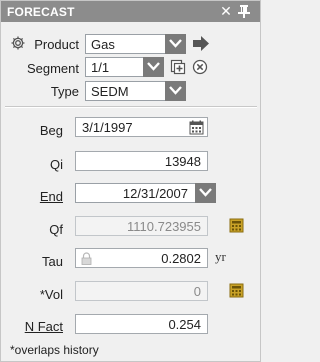 The width and height of the screenshot is (320, 362). Describe the element at coordinates (100, 67) in the screenshot. I see `segment-value: 1/1` at that location.